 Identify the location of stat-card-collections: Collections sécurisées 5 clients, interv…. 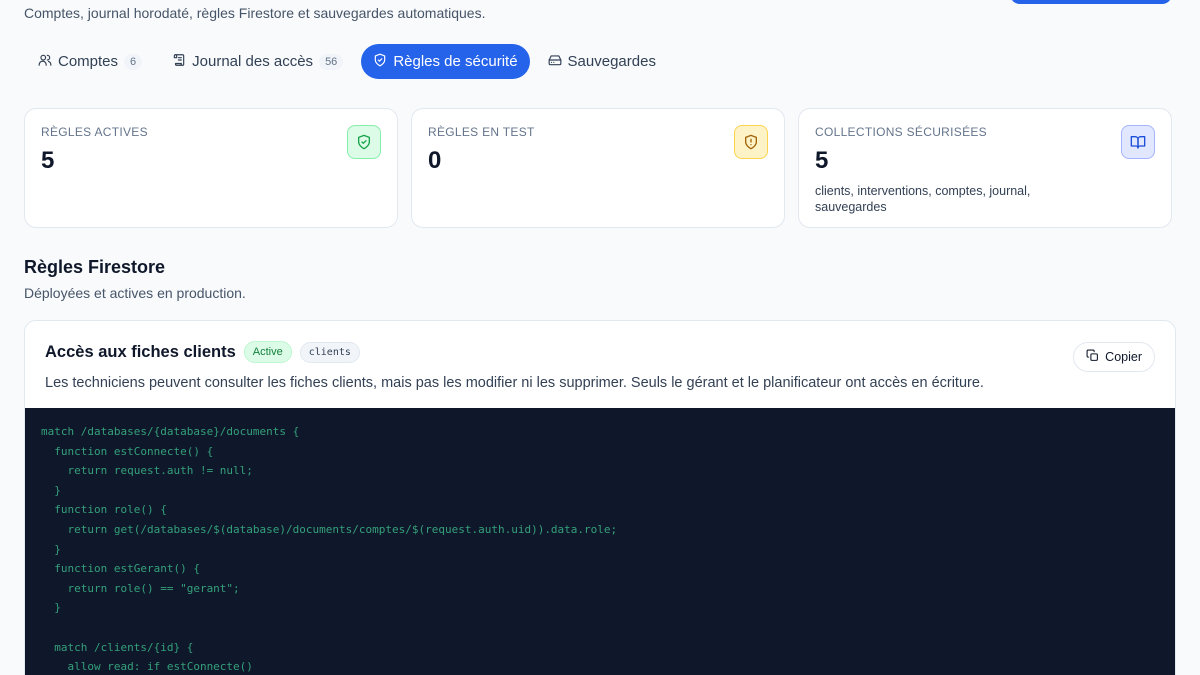
(985, 168).